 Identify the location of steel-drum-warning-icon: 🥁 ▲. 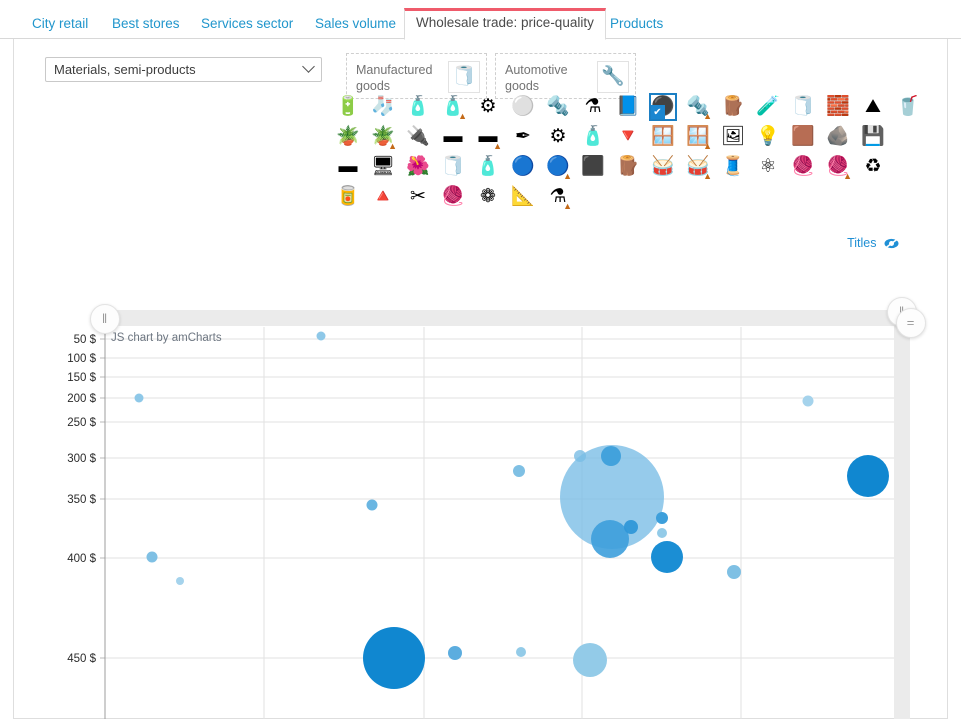
(698, 167).